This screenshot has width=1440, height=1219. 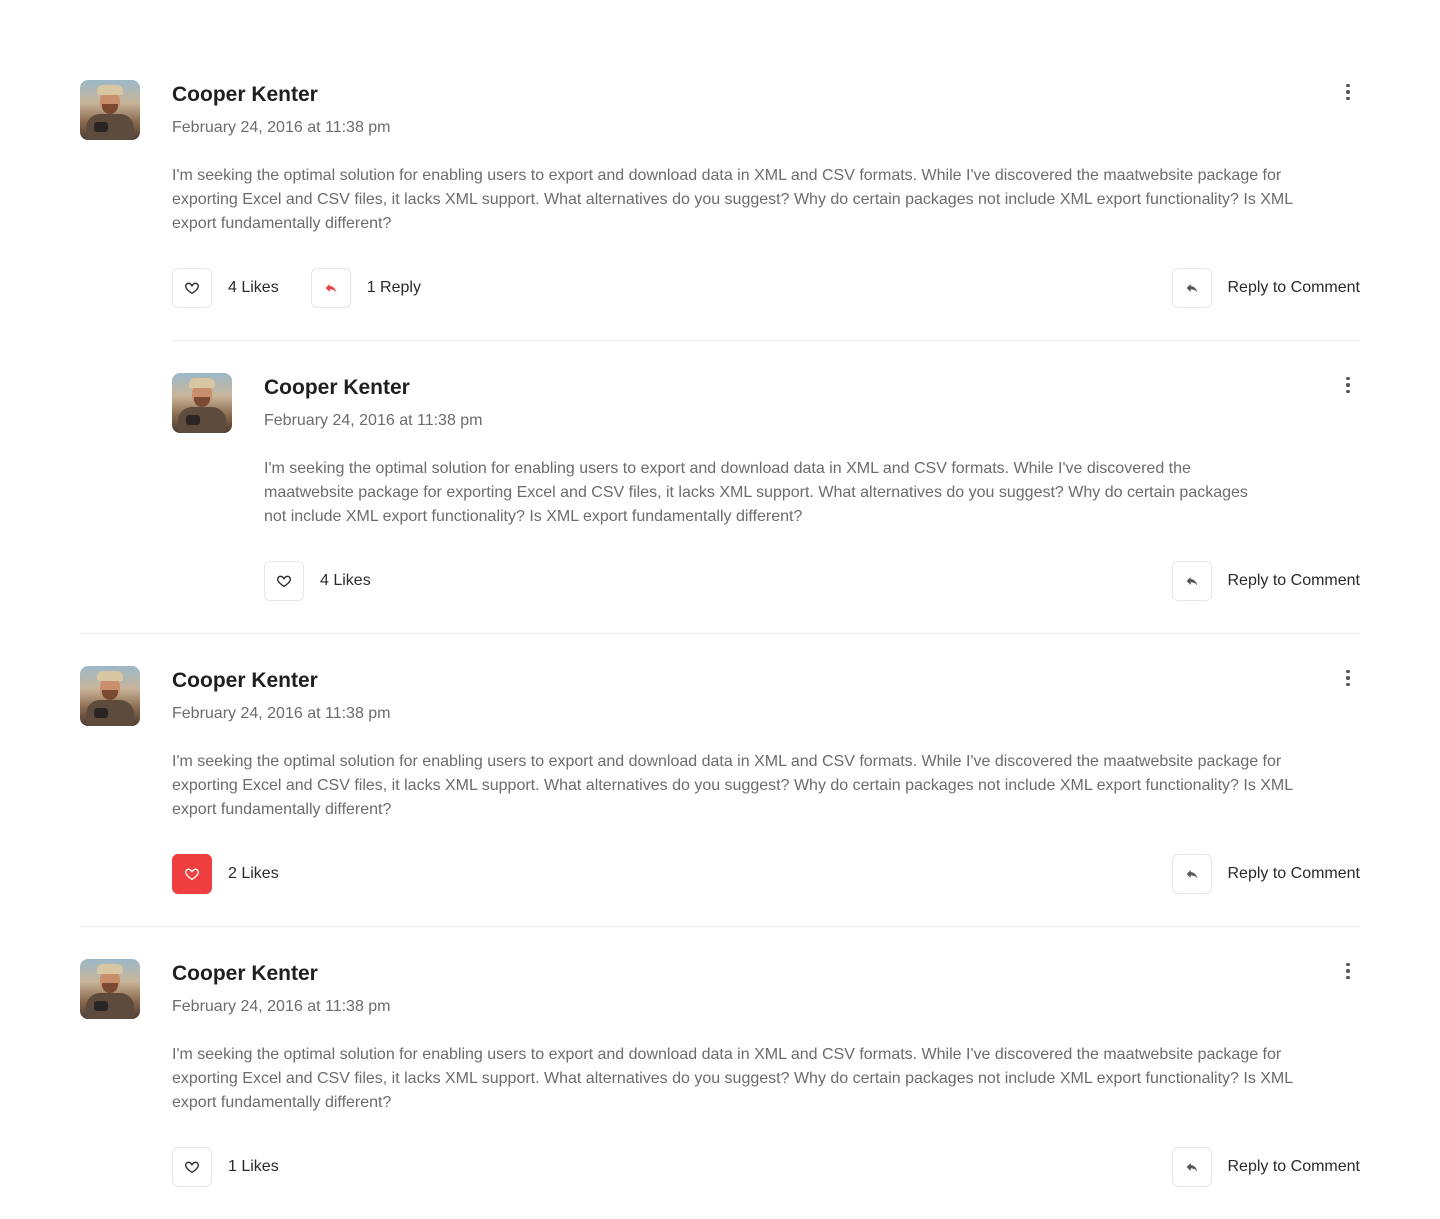 I want to click on likes-count: 2 Likes, so click(x=253, y=873).